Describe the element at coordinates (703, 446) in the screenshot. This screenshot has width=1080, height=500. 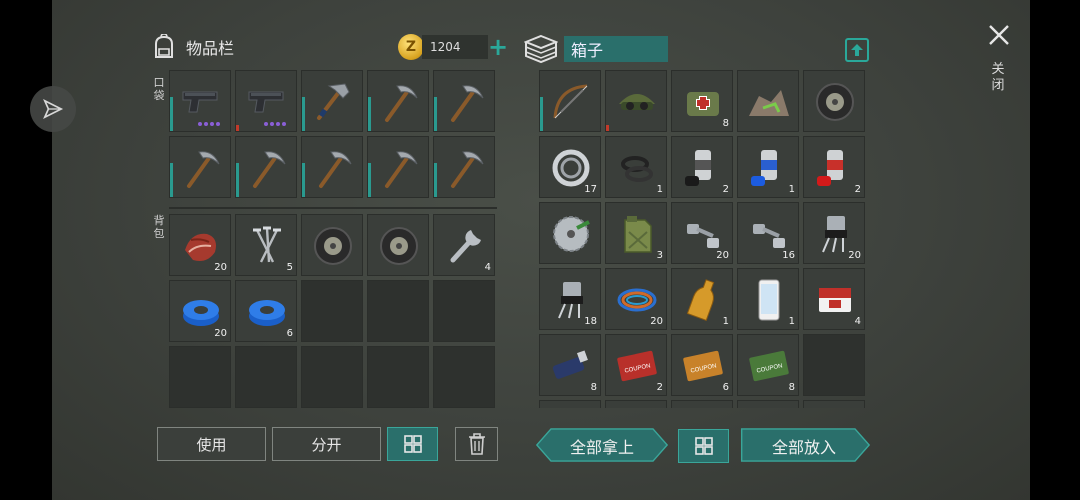
I see `box-sort-grid-button` at that location.